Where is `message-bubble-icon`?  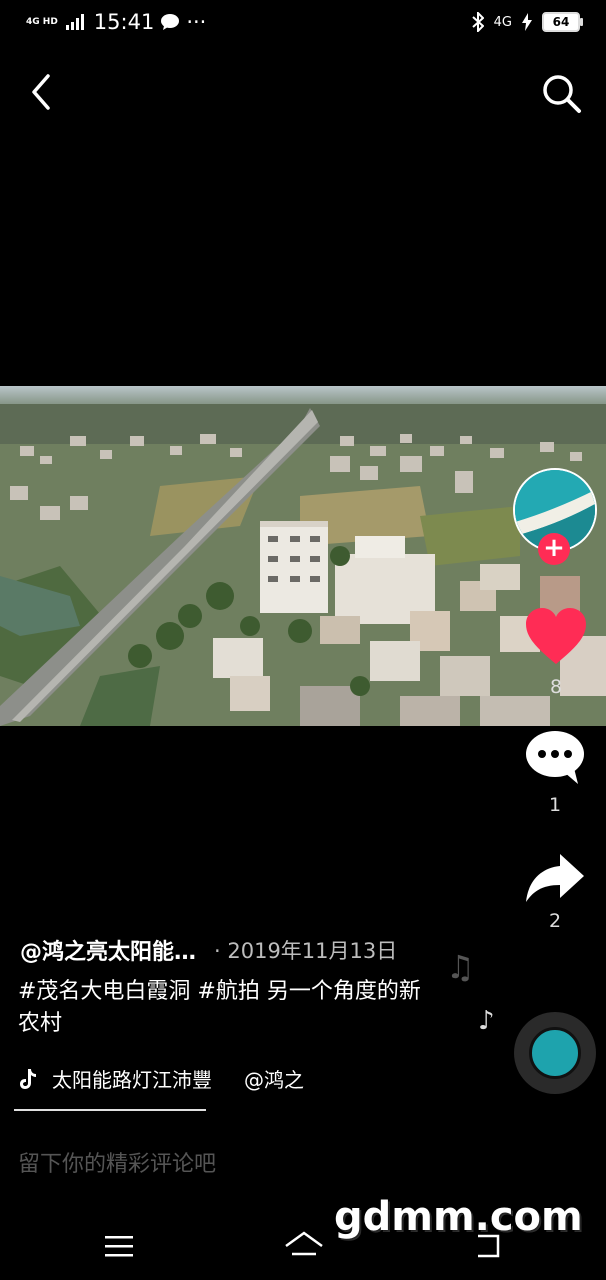
message-bubble-icon is located at coordinates (170, 22).